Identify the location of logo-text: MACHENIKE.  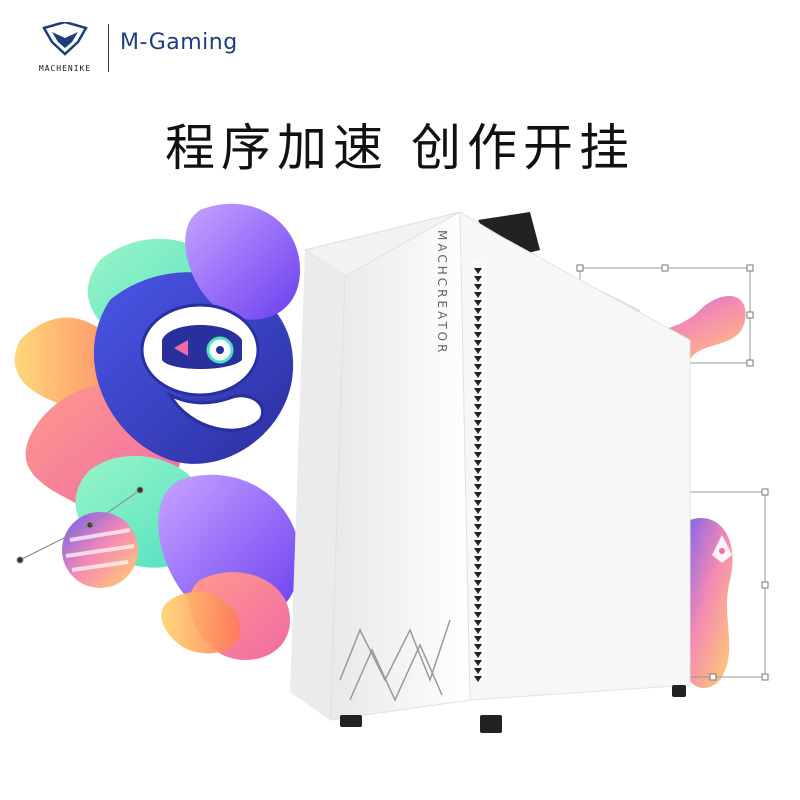
(65, 68).